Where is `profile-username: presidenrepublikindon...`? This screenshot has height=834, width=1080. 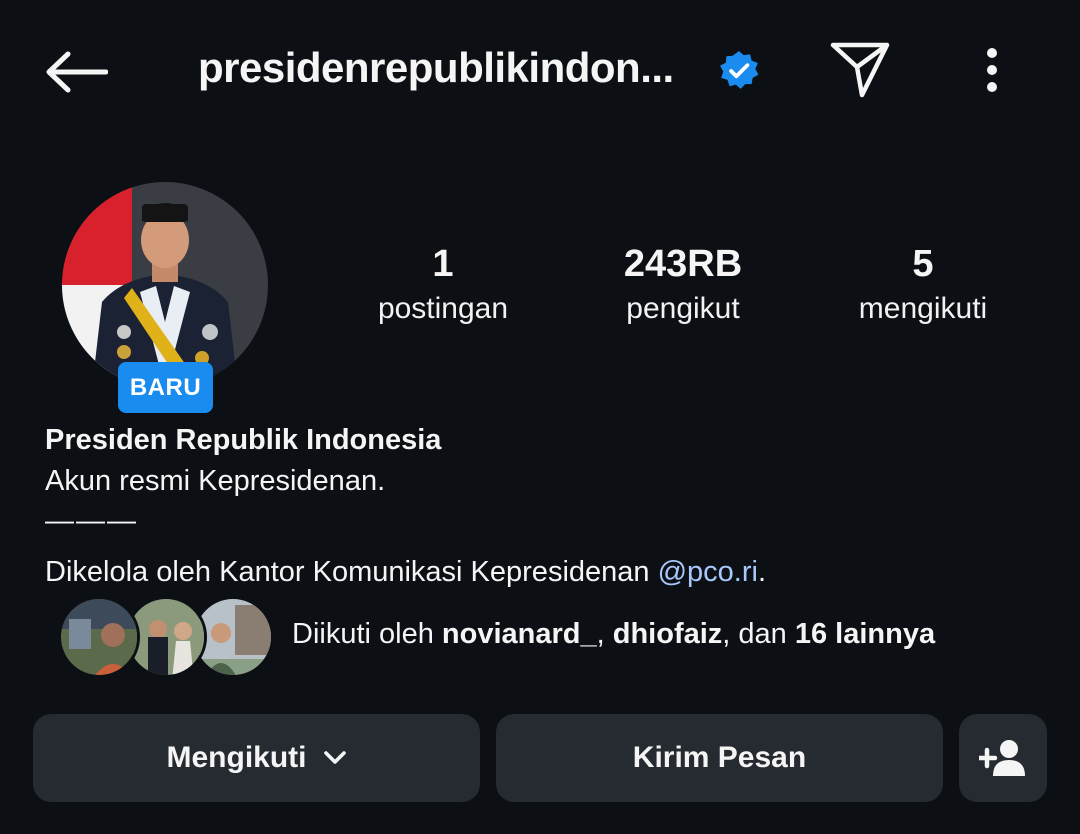
profile-username: presidenrepublikindon... is located at coordinates (436, 67).